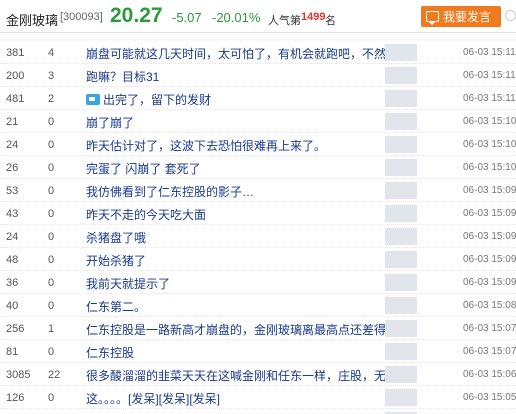 This screenshot has width=516, height=414. What do you see at coordinates (258, 259) in the screenshot?
I see `post-row: 48 0 开始杀猪了 06-03 15:09` at bounding box center [258, 259].